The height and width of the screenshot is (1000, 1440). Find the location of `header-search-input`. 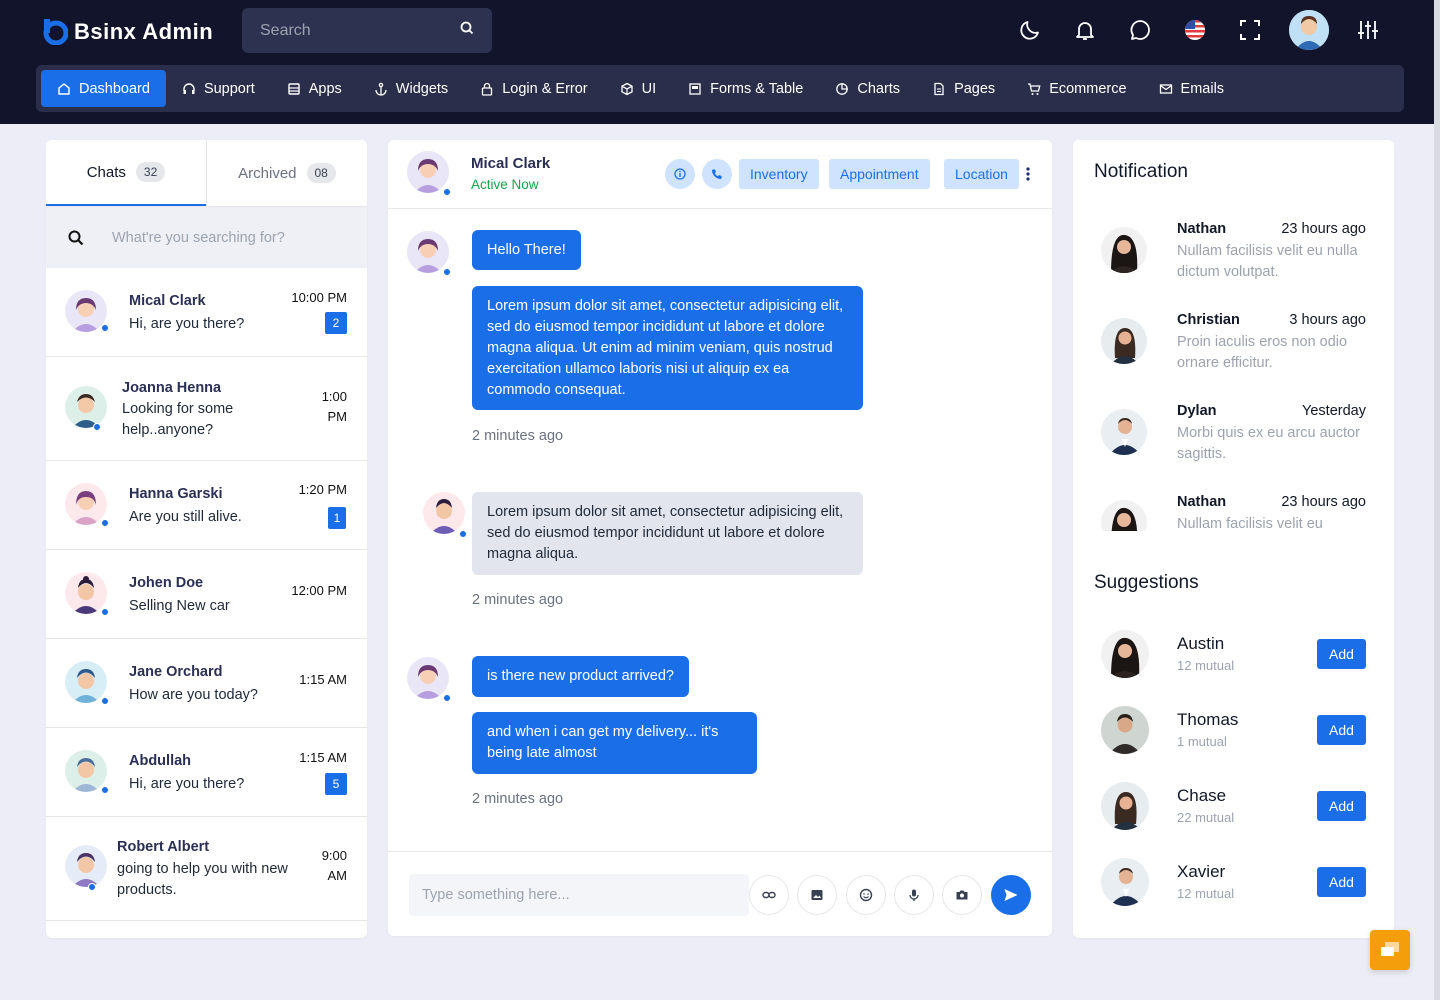

header-search-input is located at coordinates (350, 30).